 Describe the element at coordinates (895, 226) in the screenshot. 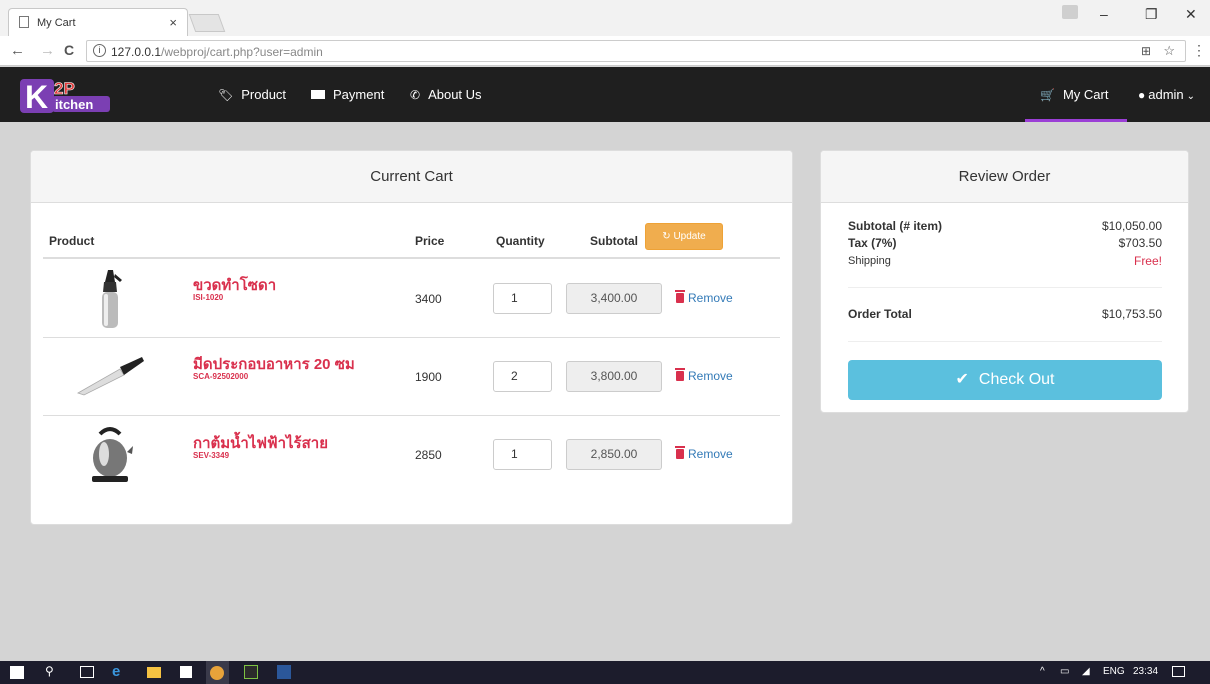

I see `subtotal-label: Subtotal (# item)` at that location.